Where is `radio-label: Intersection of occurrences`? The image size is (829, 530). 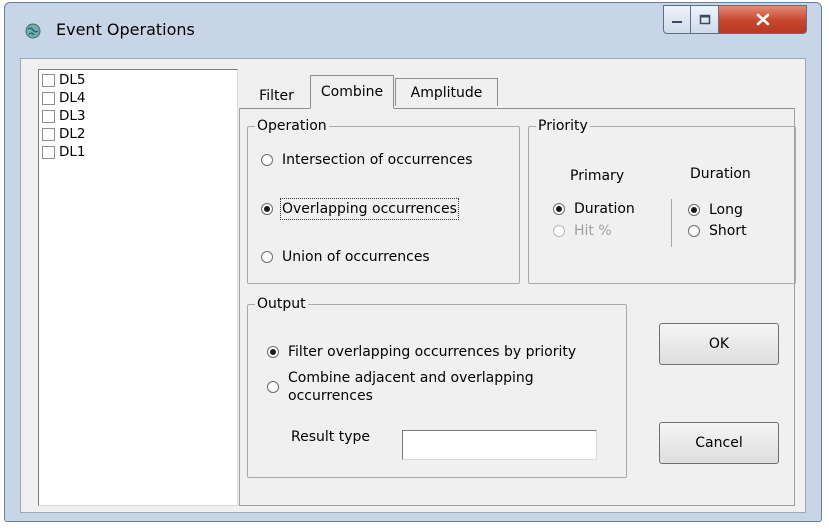 radio-label: Intersection of occurrences is located at coordinates (377, 160).